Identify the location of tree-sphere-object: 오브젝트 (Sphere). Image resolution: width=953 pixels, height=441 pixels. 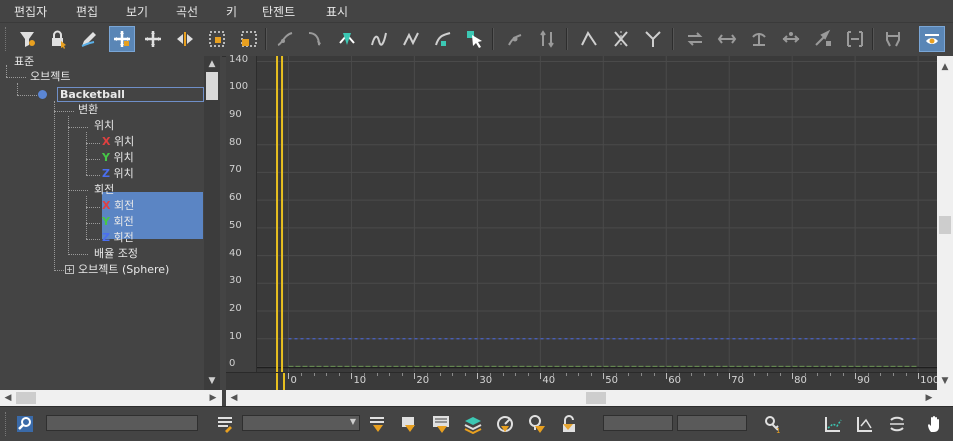
(123, 269).